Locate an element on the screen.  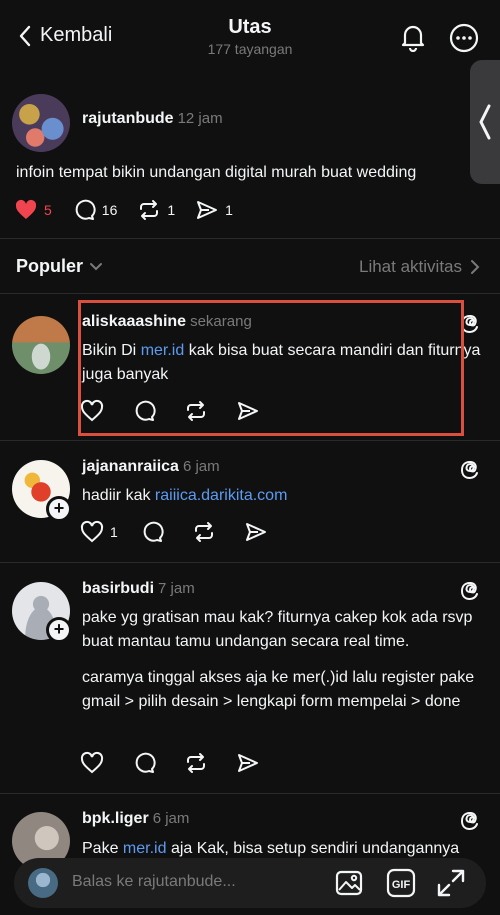
reply-actions: 1 is located at coordinates (188, 532).